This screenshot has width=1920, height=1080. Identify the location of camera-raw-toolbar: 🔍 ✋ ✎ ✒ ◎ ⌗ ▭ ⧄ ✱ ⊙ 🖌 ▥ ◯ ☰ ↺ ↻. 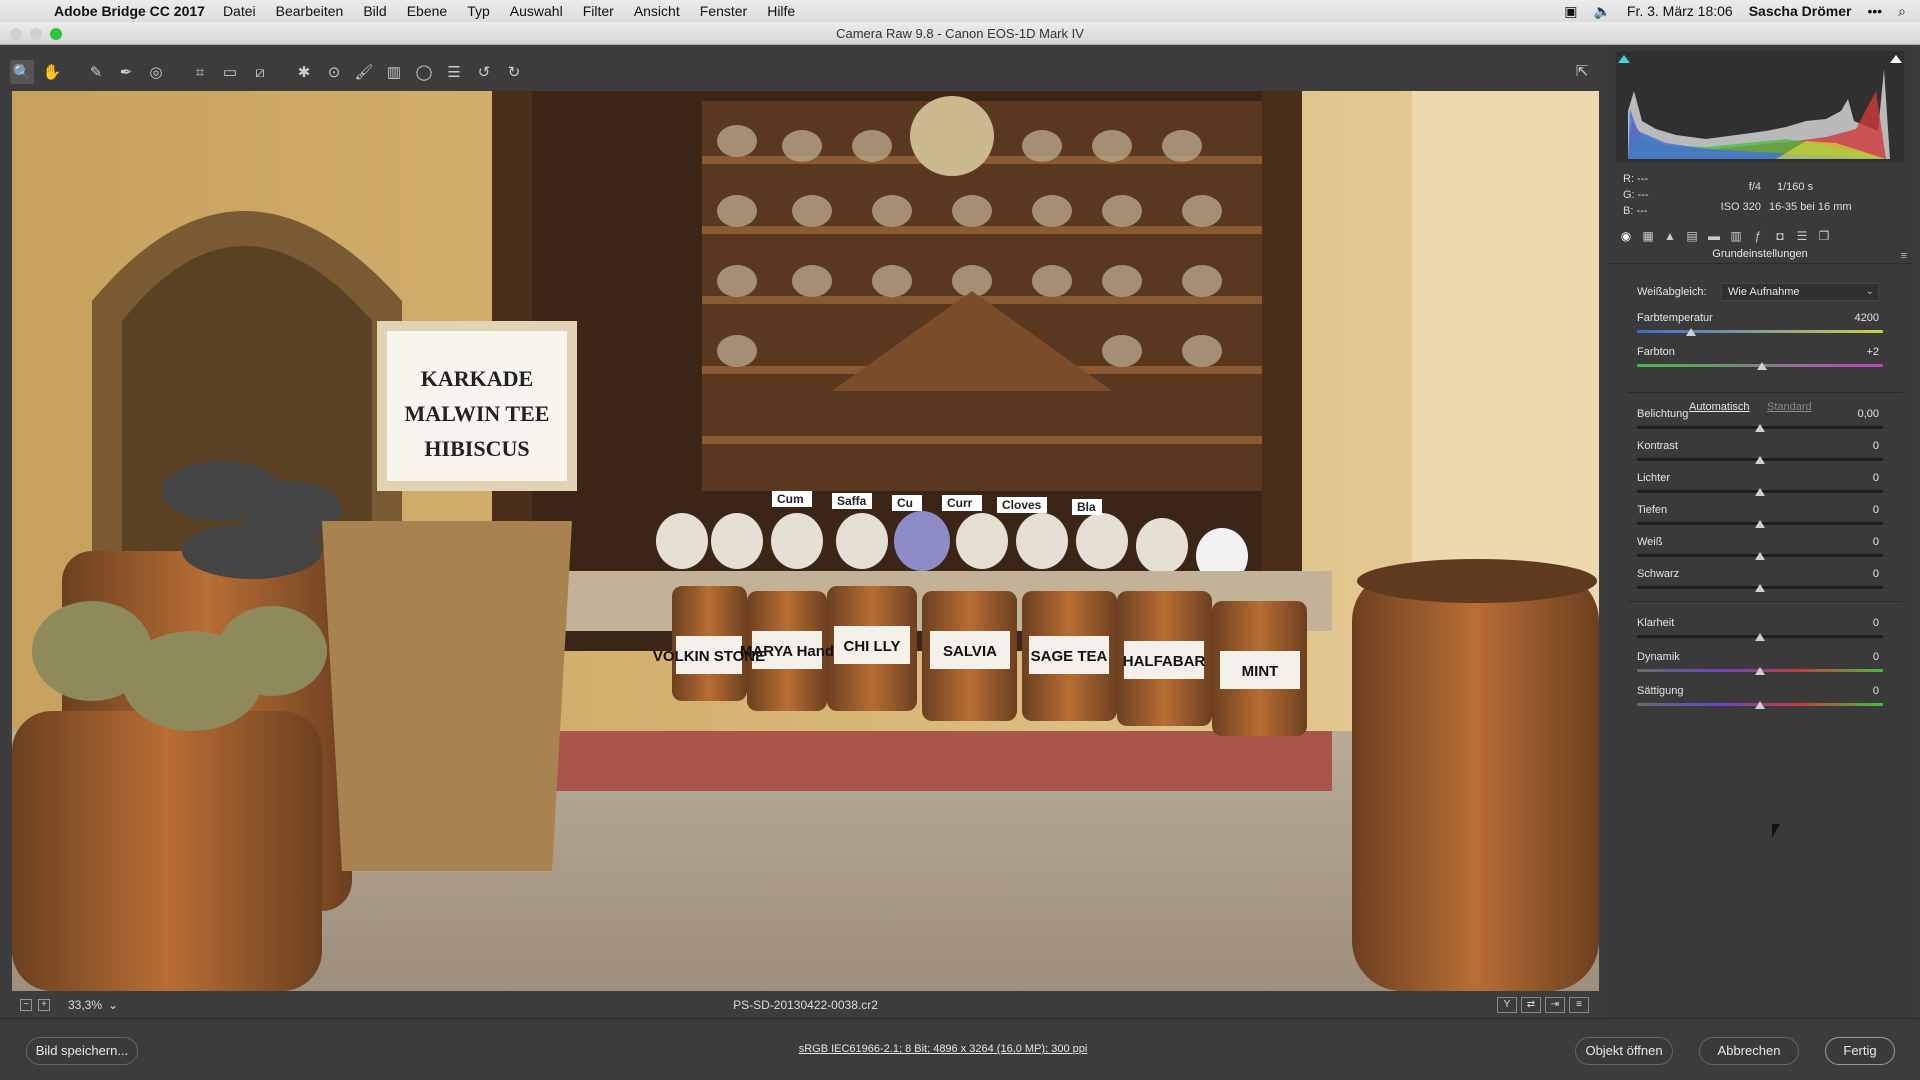
(268, 72).